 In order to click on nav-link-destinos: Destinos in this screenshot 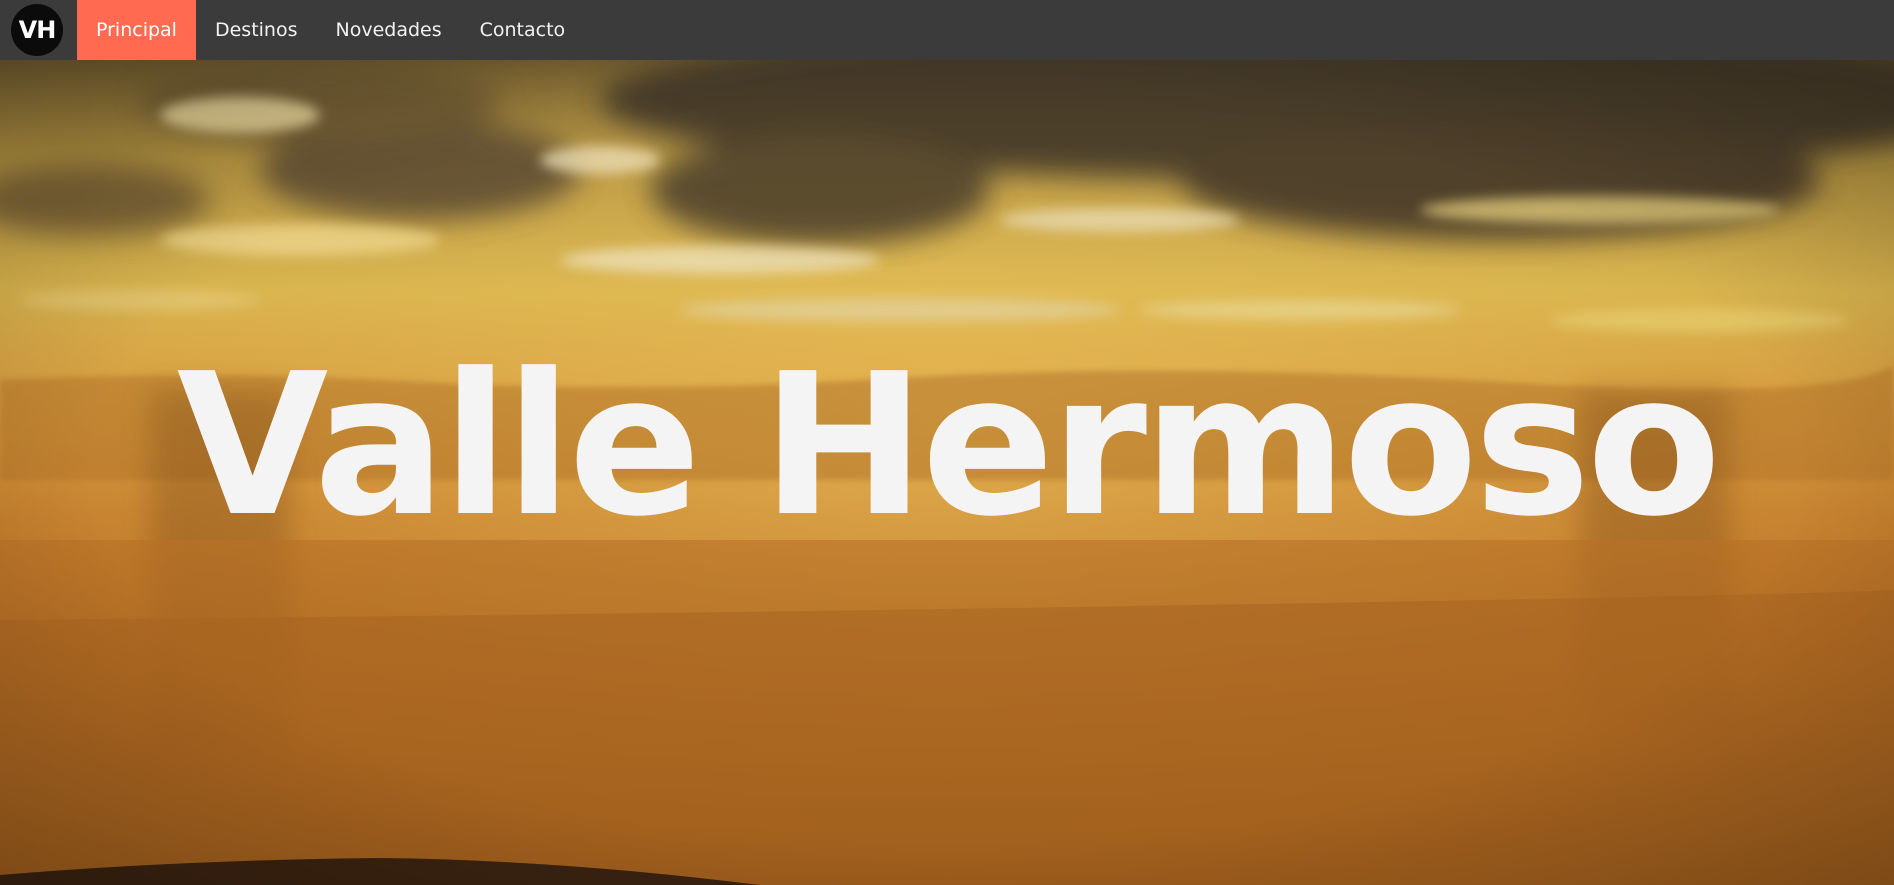, I will do `click(256, 30)`.